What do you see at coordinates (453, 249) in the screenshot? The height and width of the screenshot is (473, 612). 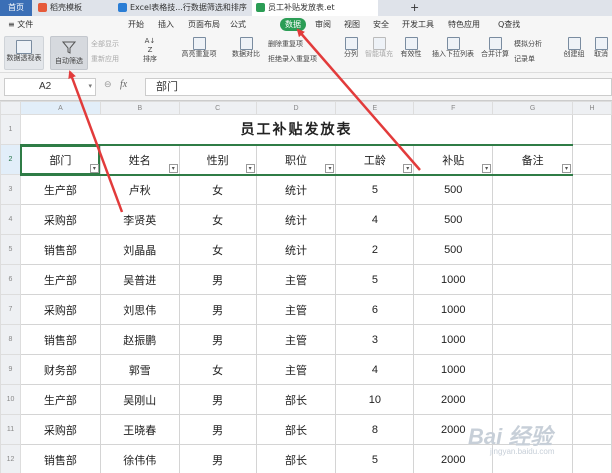 I see `cell: 500` at bounding box center [453, 249].